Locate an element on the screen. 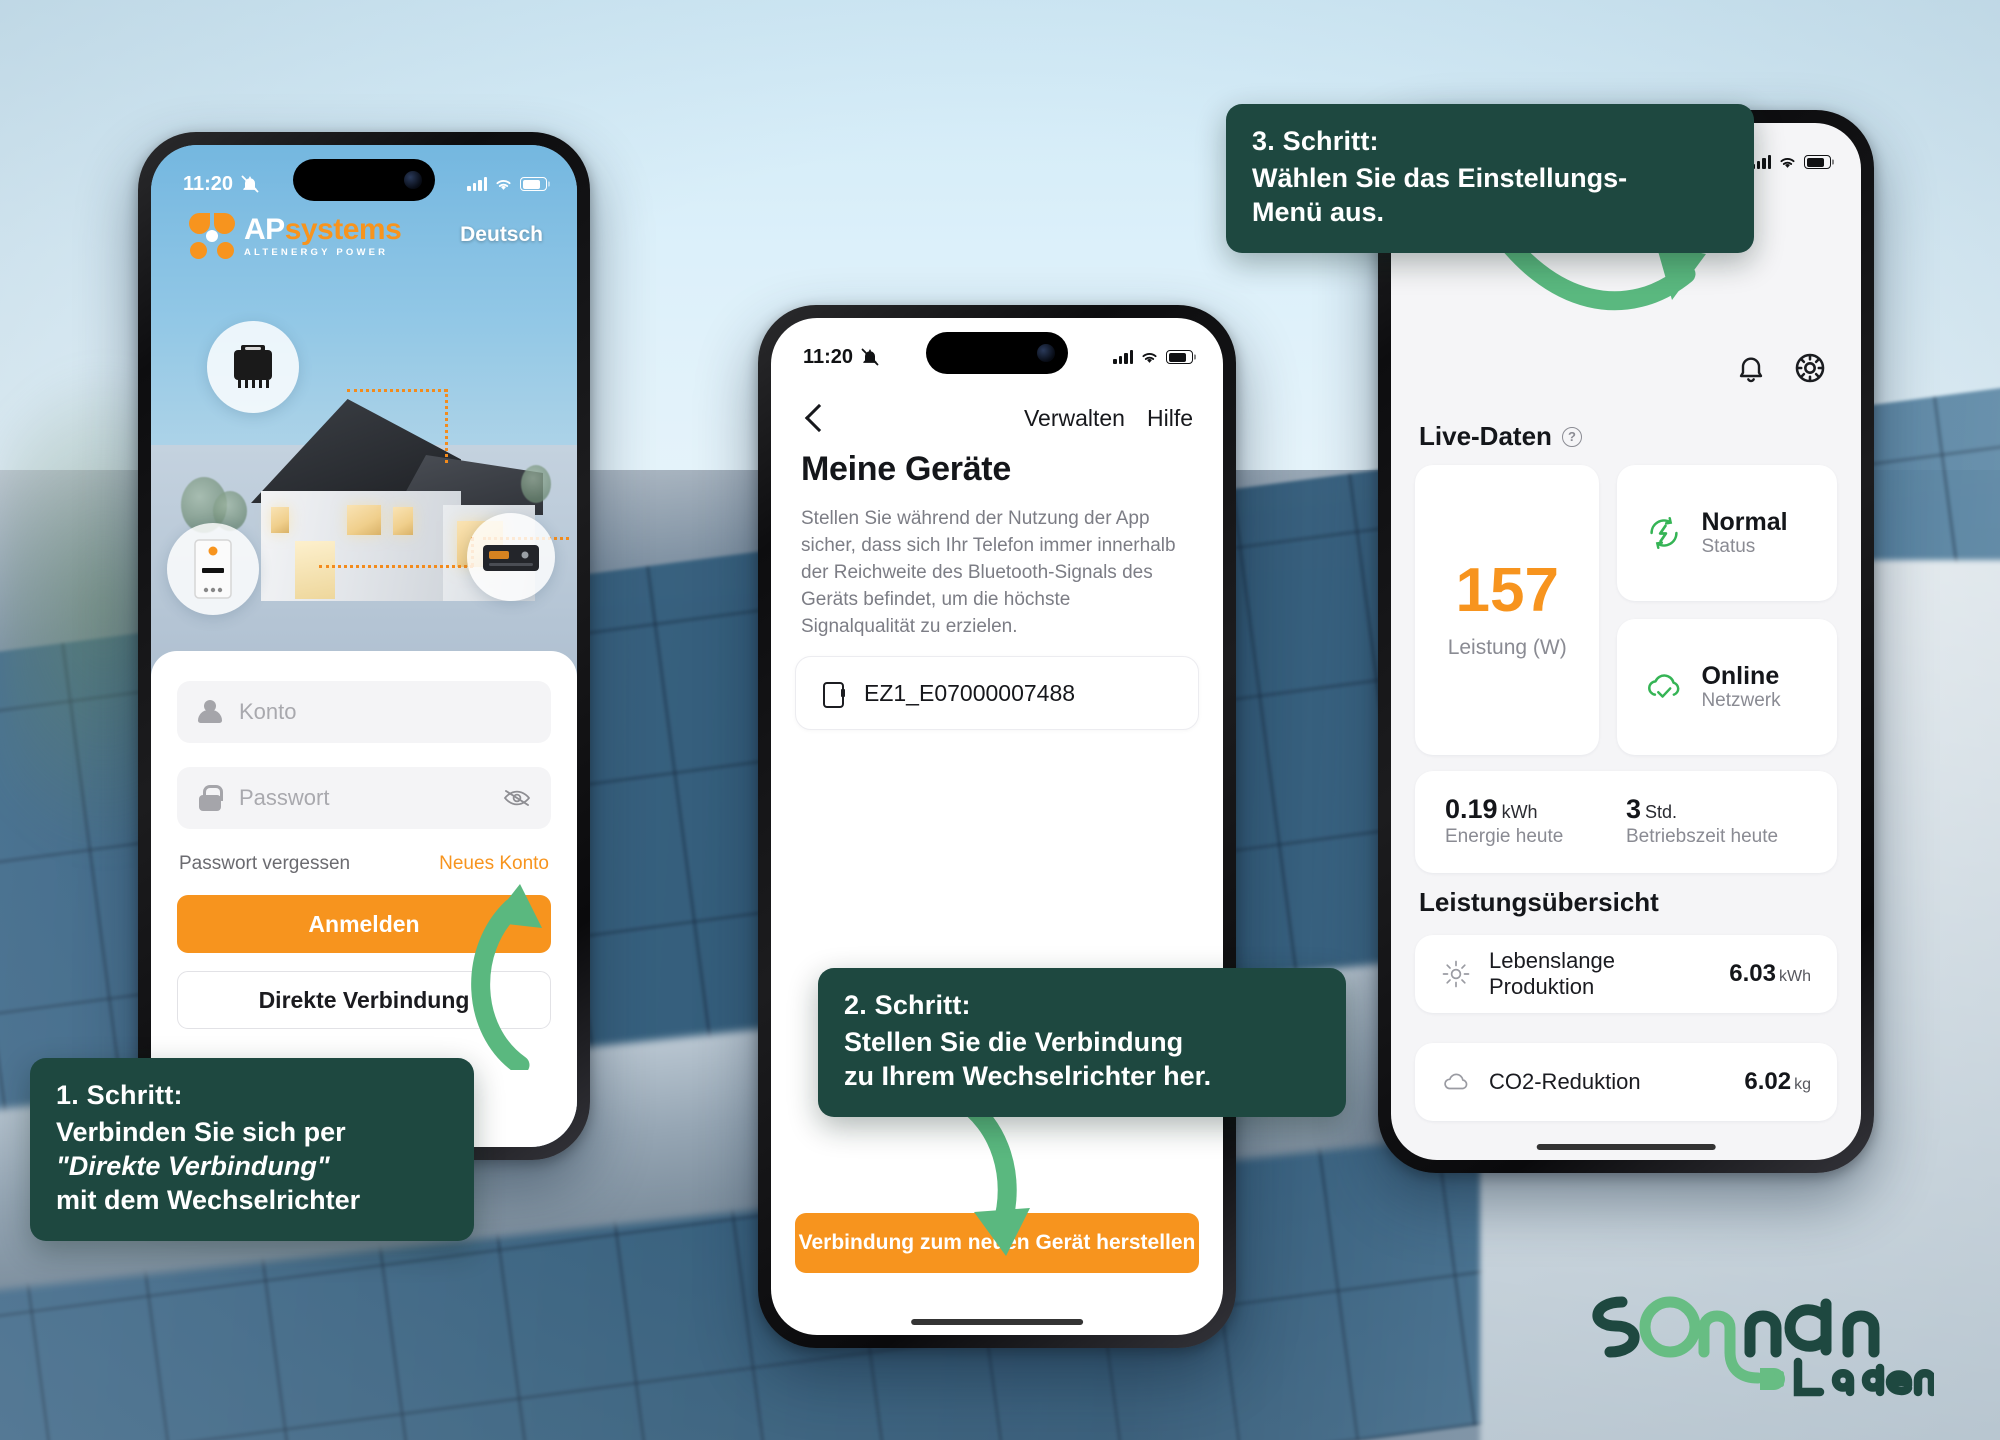 The image size is (2000, 1440). live-data-heading: Live-Daten ? is located at coordinates (1500, 436).